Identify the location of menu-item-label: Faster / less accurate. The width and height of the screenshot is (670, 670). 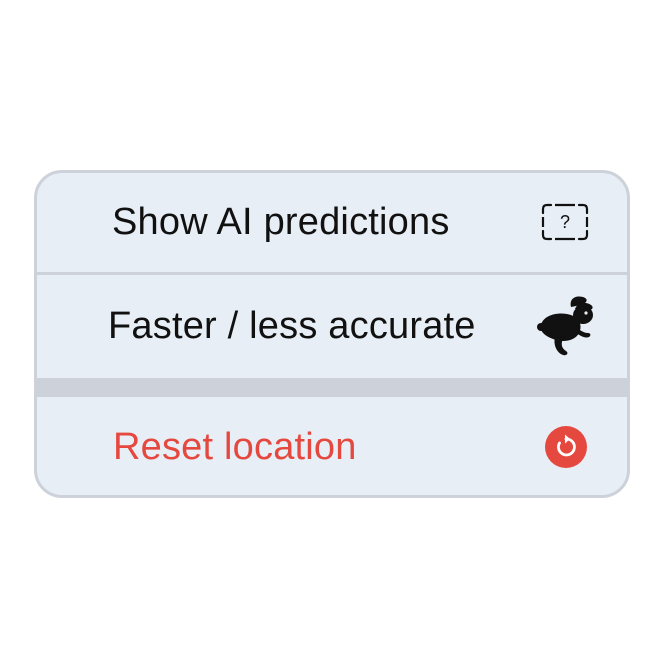
(292, 326).